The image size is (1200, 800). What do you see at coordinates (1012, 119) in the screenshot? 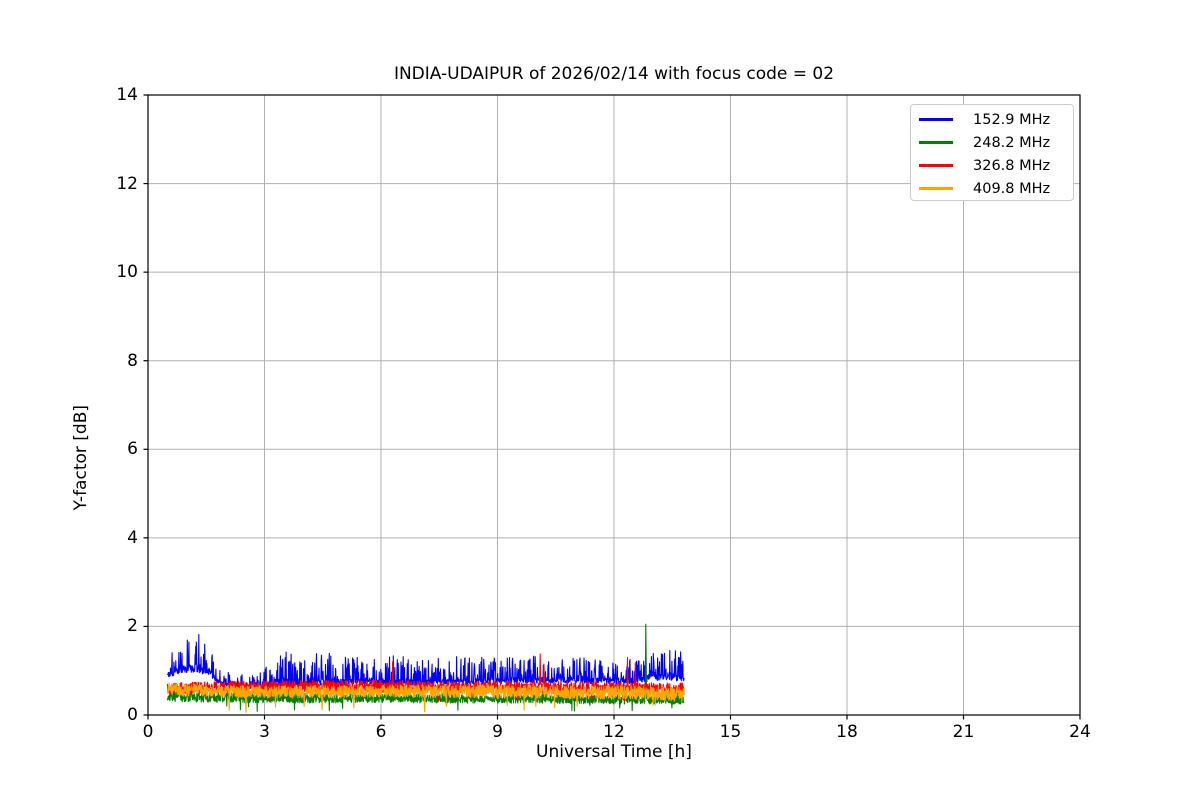
I see `legend-label: 152.9 MHz` at bounding box center [1012, 119].